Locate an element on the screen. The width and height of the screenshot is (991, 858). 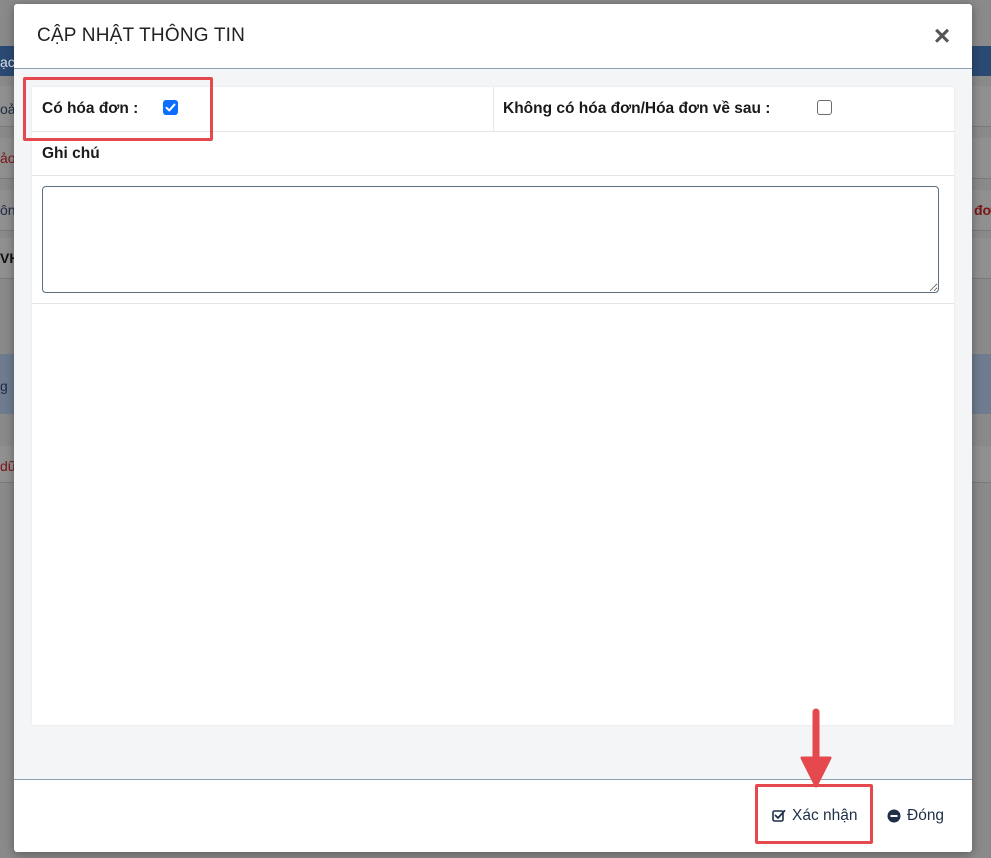
background-text: ạc is located at coordinates (7, 62).